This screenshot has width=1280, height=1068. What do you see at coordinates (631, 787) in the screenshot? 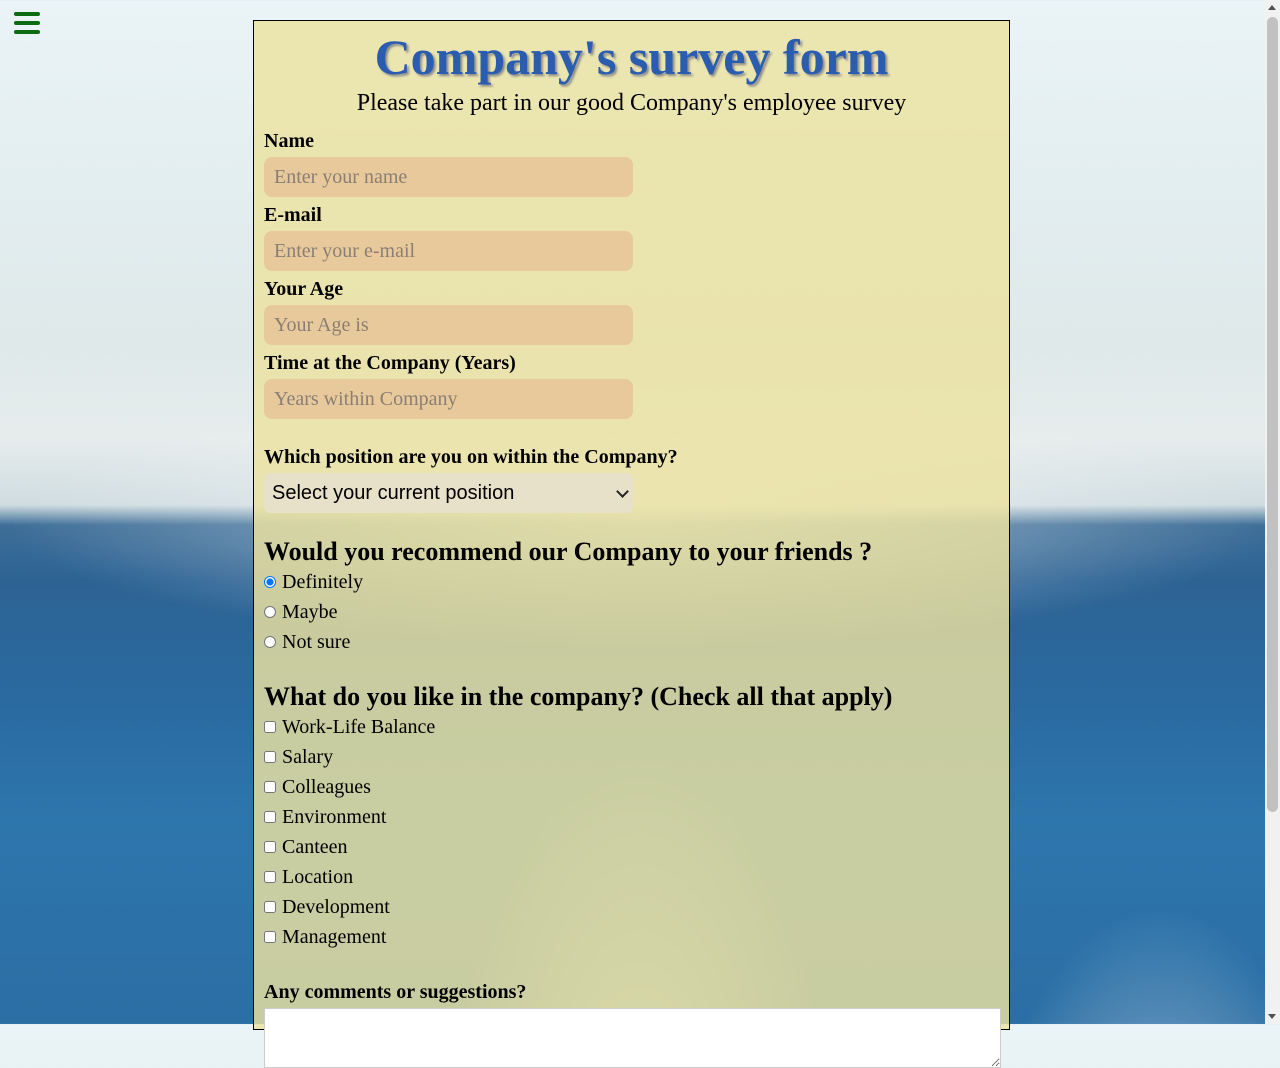
I see `likes-option: Colleagues` at bounding box center [631, 787].